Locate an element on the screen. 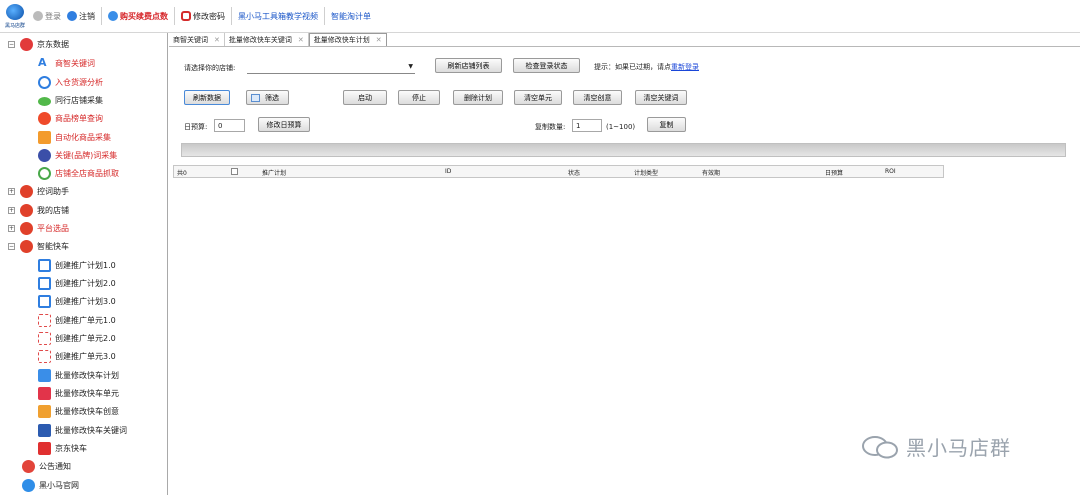 This screenshot has width=1080, height=495. col-header-plan: 推广计划 is located at coordinates (274, 172).